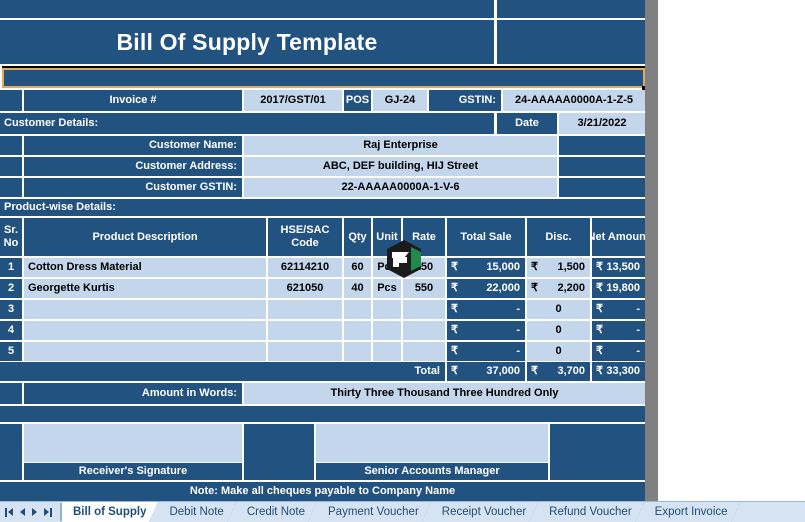 Image resolution: width=805 pixels, height=522 pixels. What do you see at coordinates (305, 288) in the screenshot?
I see `cell-hsn: 621050` at bounding box center [305, 288].